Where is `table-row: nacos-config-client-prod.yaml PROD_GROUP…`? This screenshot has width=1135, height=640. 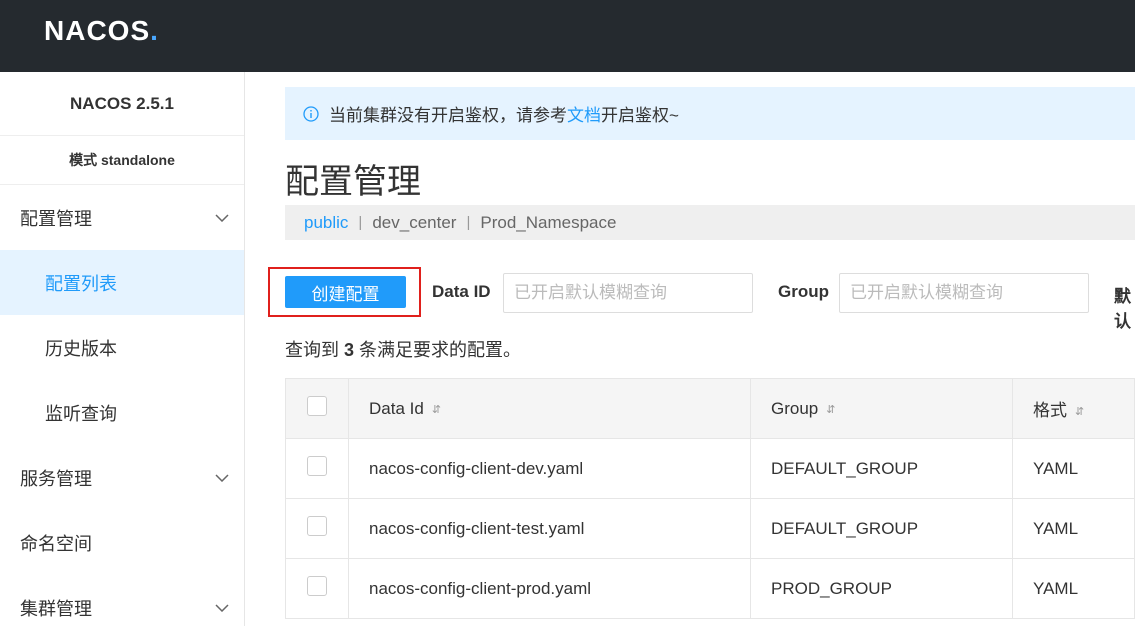 table-row: nacos-config-client-prod.yaml PROD_GROUP… is located at coordinates (710, 588).